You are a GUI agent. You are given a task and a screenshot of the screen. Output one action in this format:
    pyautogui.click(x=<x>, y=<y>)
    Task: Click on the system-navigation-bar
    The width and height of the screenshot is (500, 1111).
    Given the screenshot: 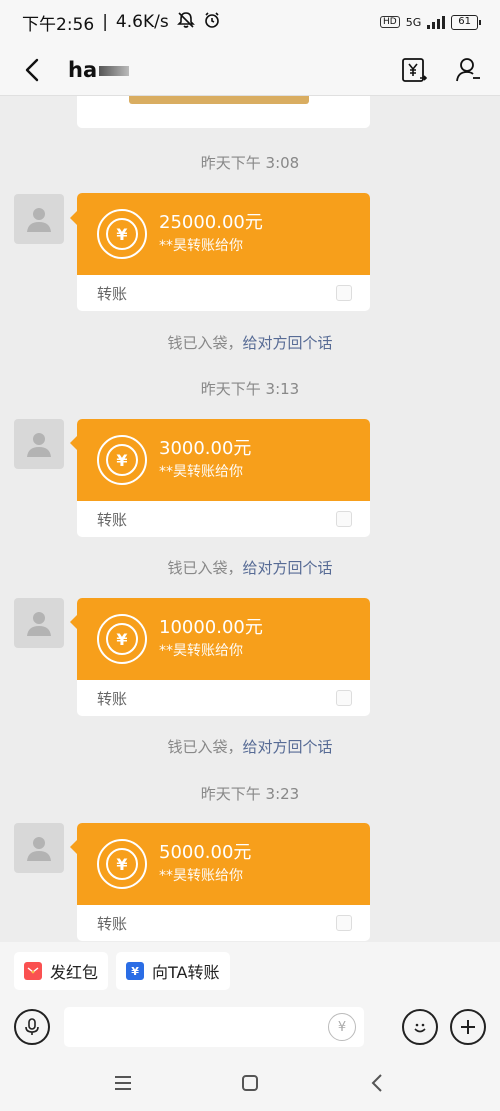 What is the action you would take?
    pyautogui.click(x=250, y=1082)
    